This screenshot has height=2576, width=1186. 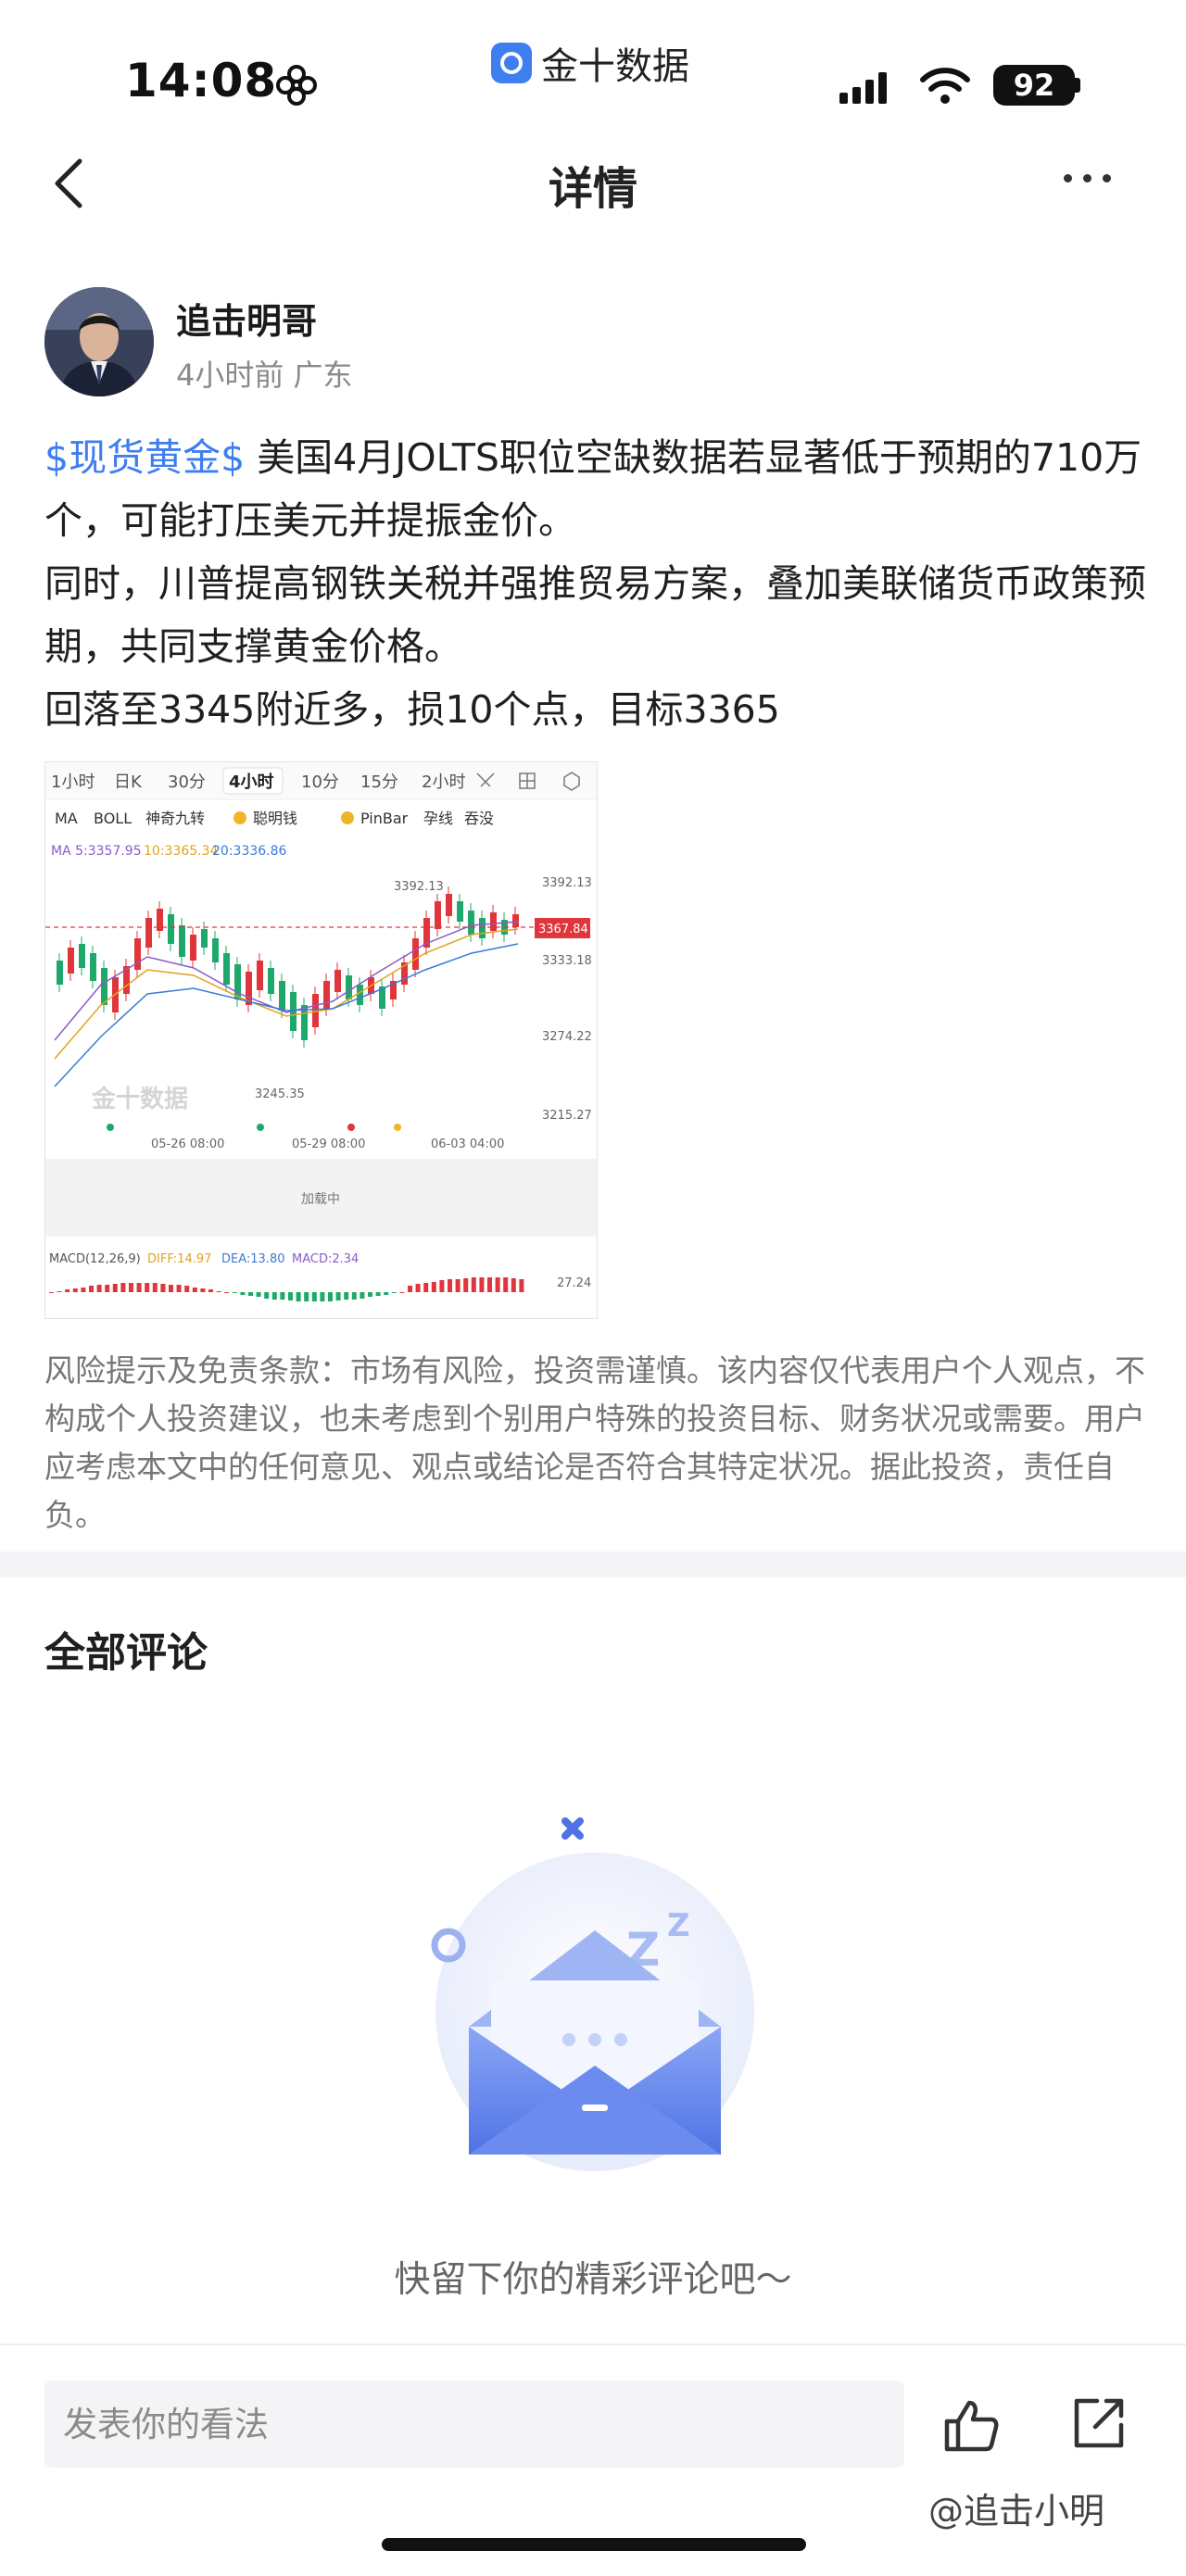 I want to click on page-title: 详情, so click(x=592, y=189).